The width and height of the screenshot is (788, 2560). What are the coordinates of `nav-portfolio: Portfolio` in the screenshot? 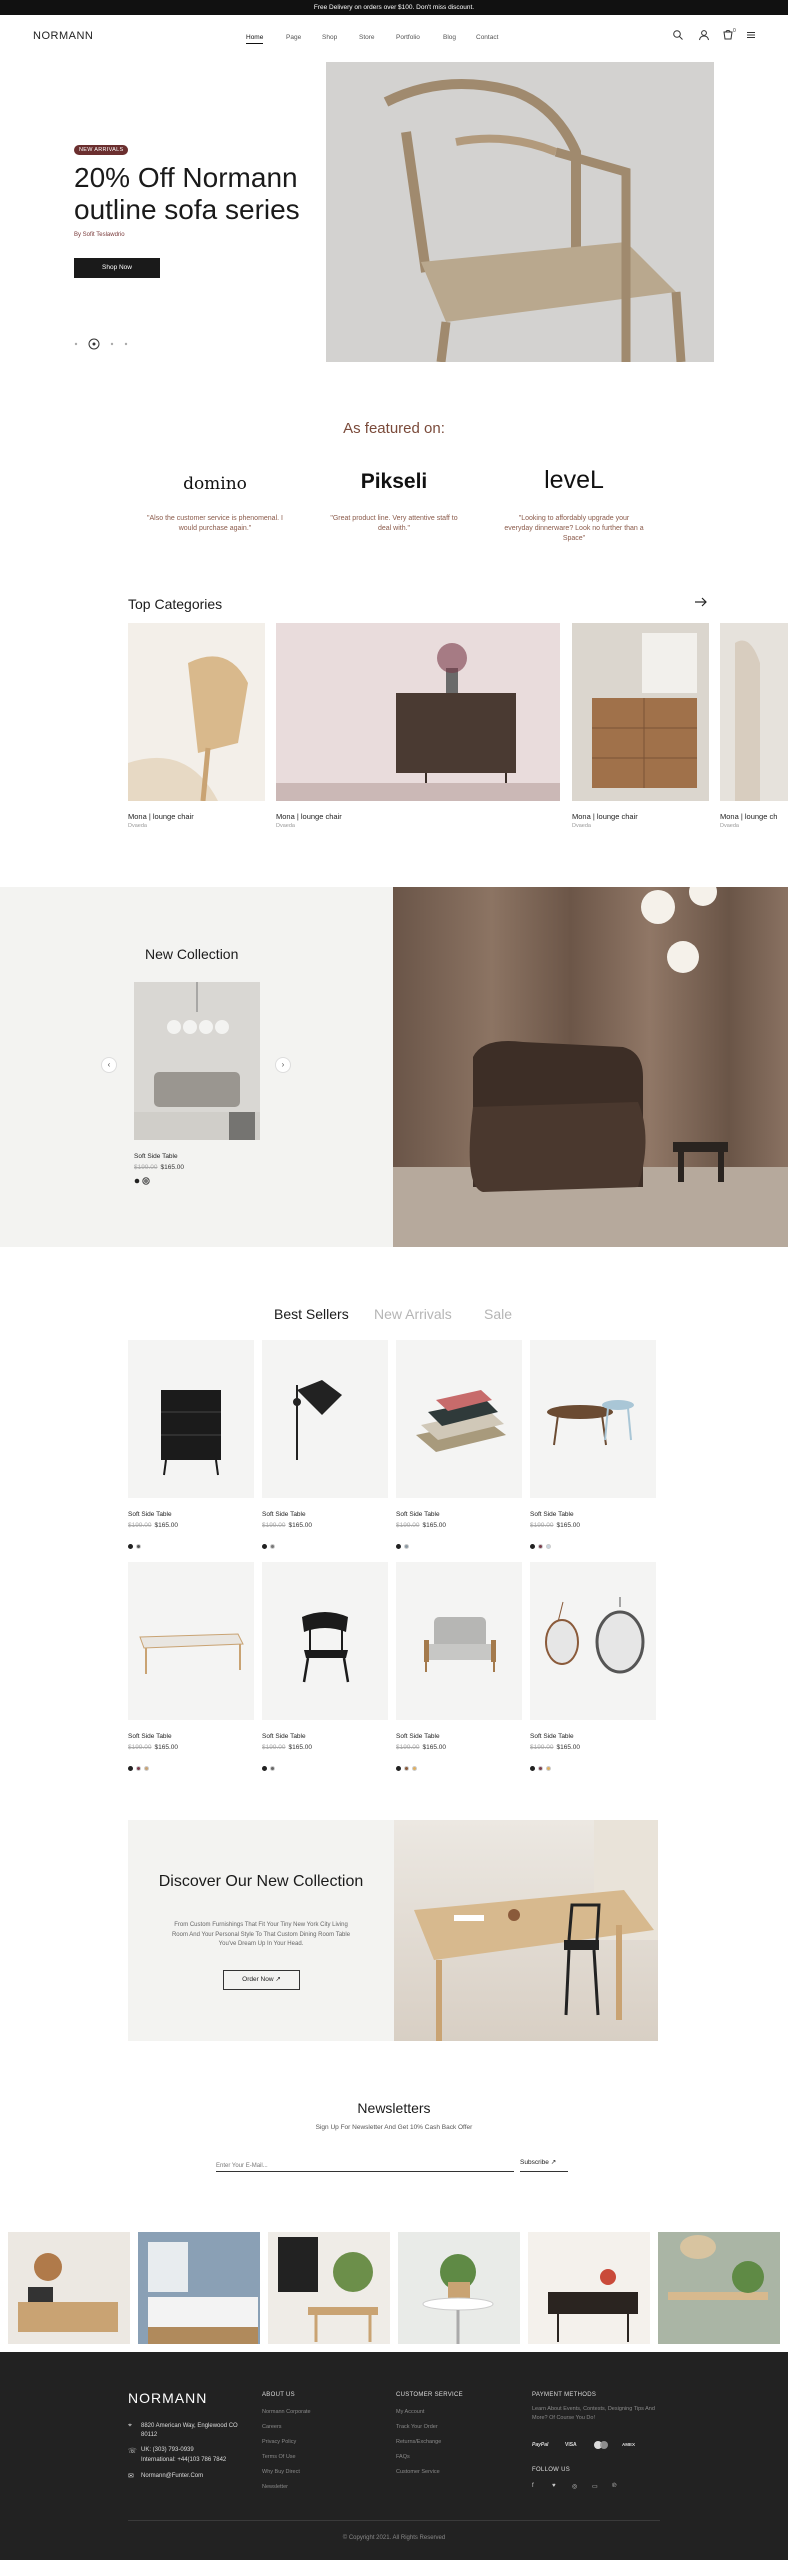 It's located at (408, 37).